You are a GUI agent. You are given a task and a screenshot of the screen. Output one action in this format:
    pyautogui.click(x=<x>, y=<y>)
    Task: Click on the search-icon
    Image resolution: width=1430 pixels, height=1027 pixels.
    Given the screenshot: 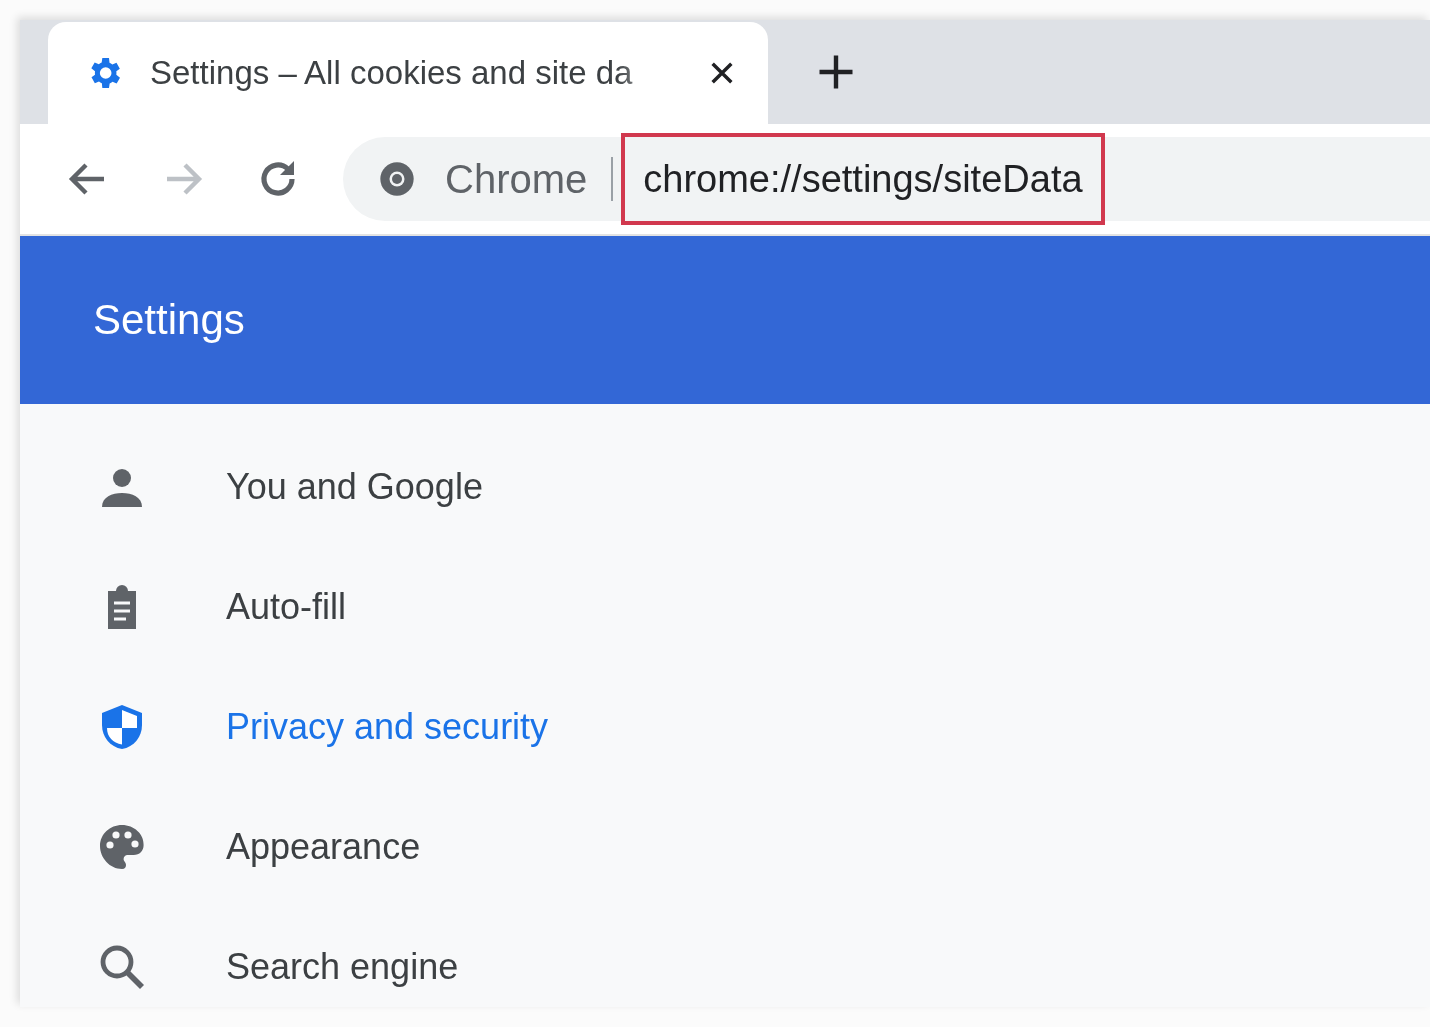 What is the action you would take?
    pyautogui.click(x=122, y=967)
    